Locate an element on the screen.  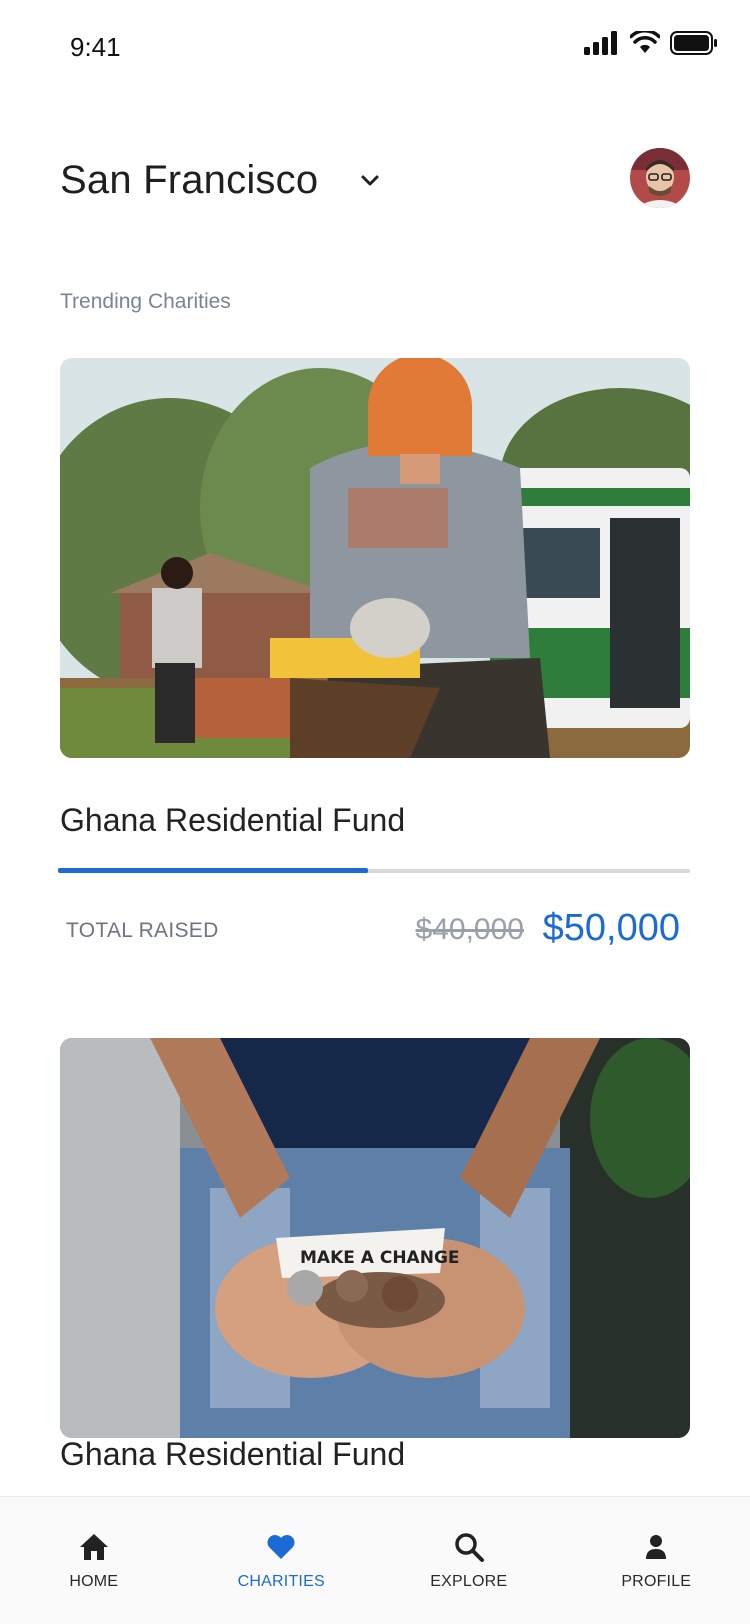
svg-text: MAKE A CHANGE is located at coordinates (380, 1258).